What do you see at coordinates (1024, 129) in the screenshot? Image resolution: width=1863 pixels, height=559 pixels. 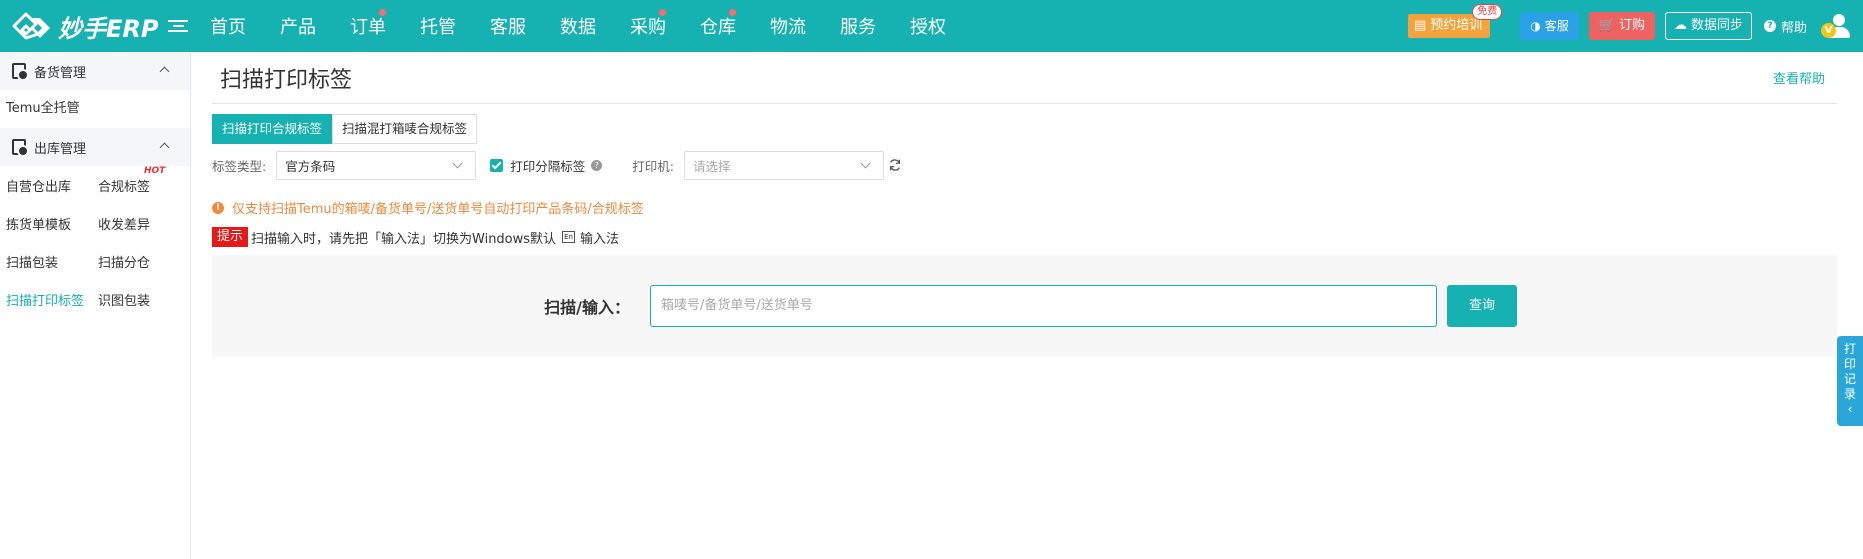 I see `tab-bar: 扫描打印合规标签 扫描混打箱唛合规标签` at bounding box center [1024, 129].